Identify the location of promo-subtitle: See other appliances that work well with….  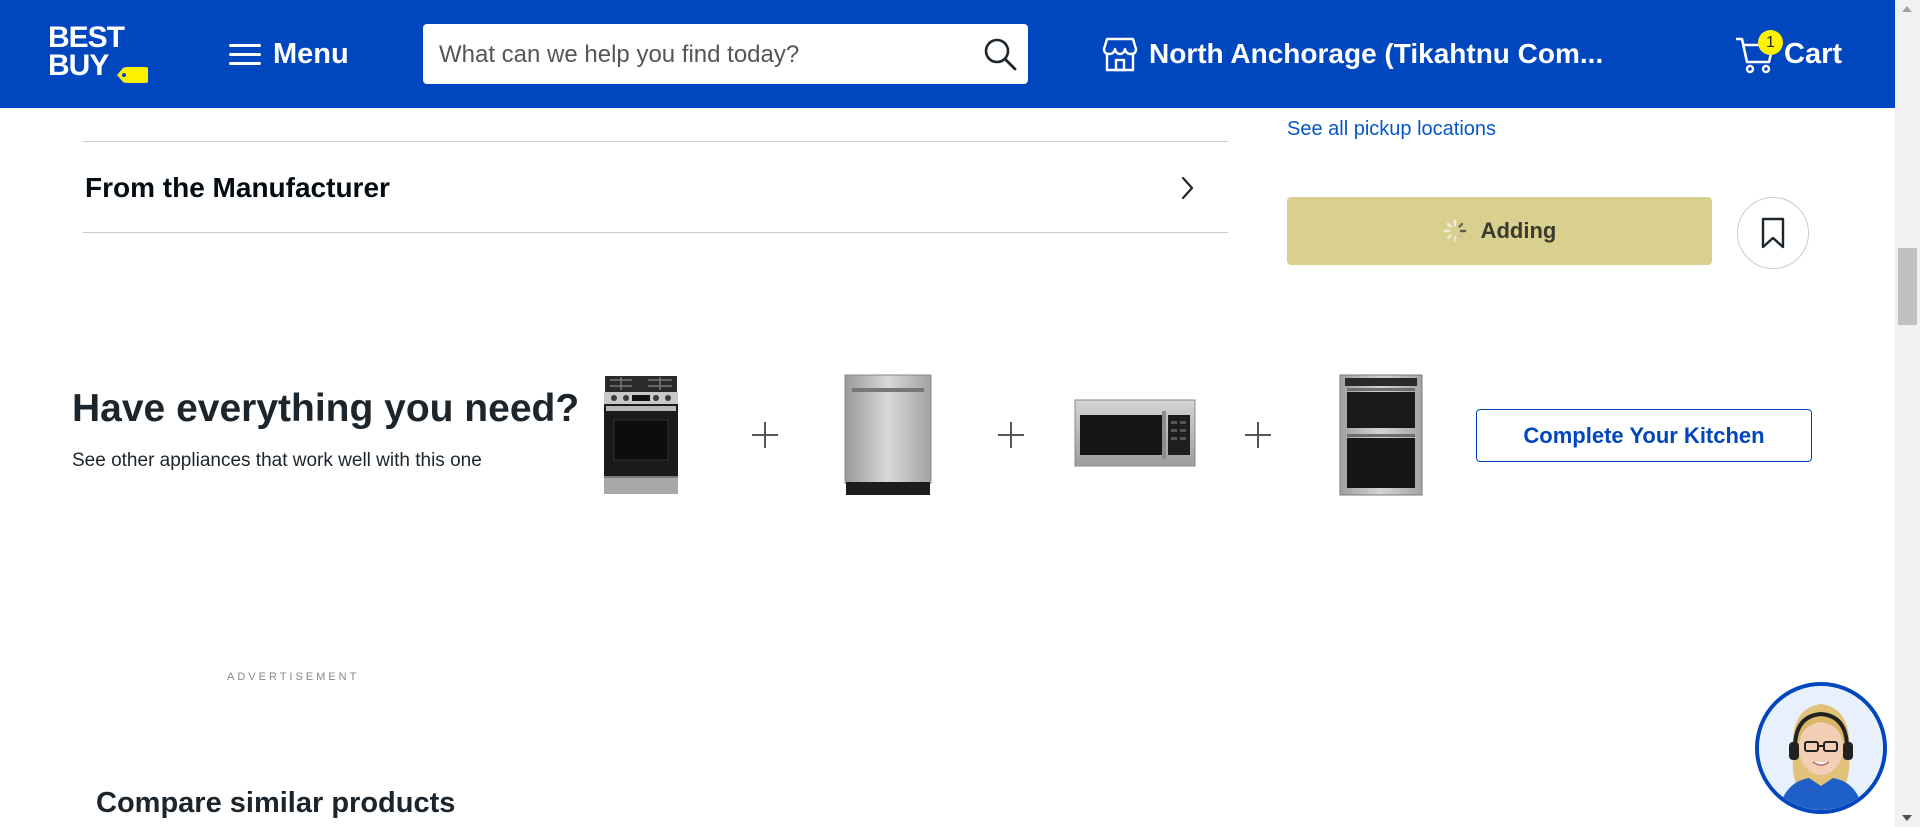
(277, 460).